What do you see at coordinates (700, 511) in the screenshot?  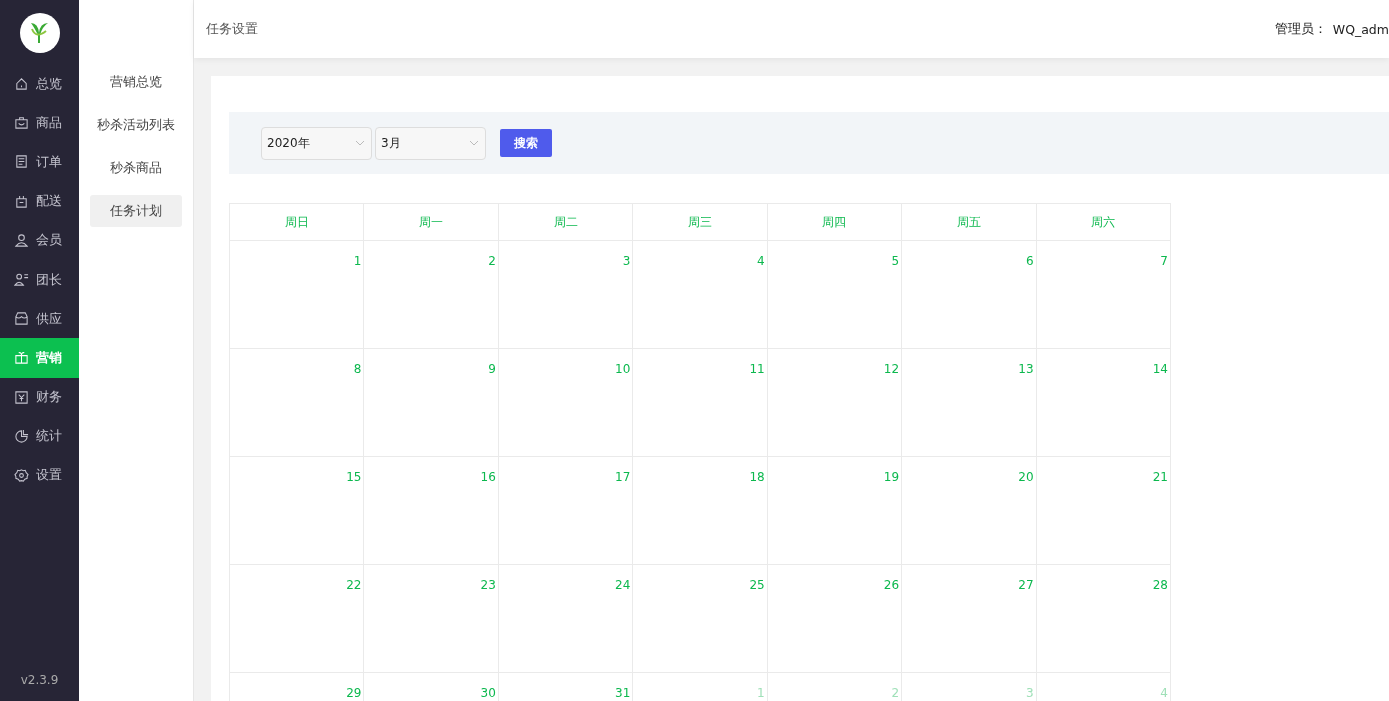 I see `day-cell: 18` at bounding box center [700, 511].